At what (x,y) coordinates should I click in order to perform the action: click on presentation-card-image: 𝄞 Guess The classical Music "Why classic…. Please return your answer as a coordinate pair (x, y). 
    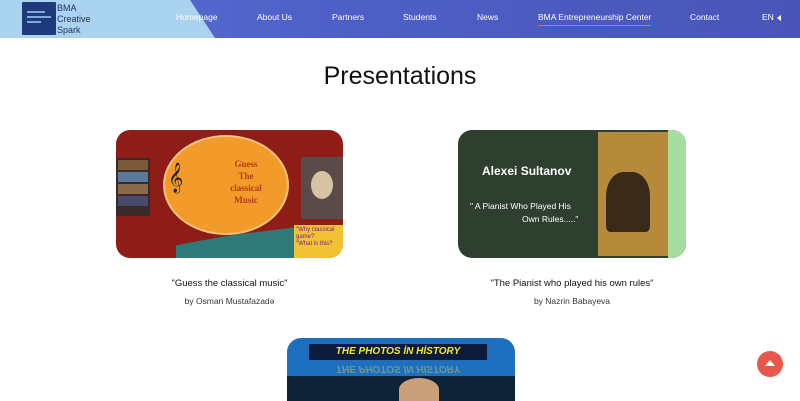
    Looking at the image, I should click on (229, 194).